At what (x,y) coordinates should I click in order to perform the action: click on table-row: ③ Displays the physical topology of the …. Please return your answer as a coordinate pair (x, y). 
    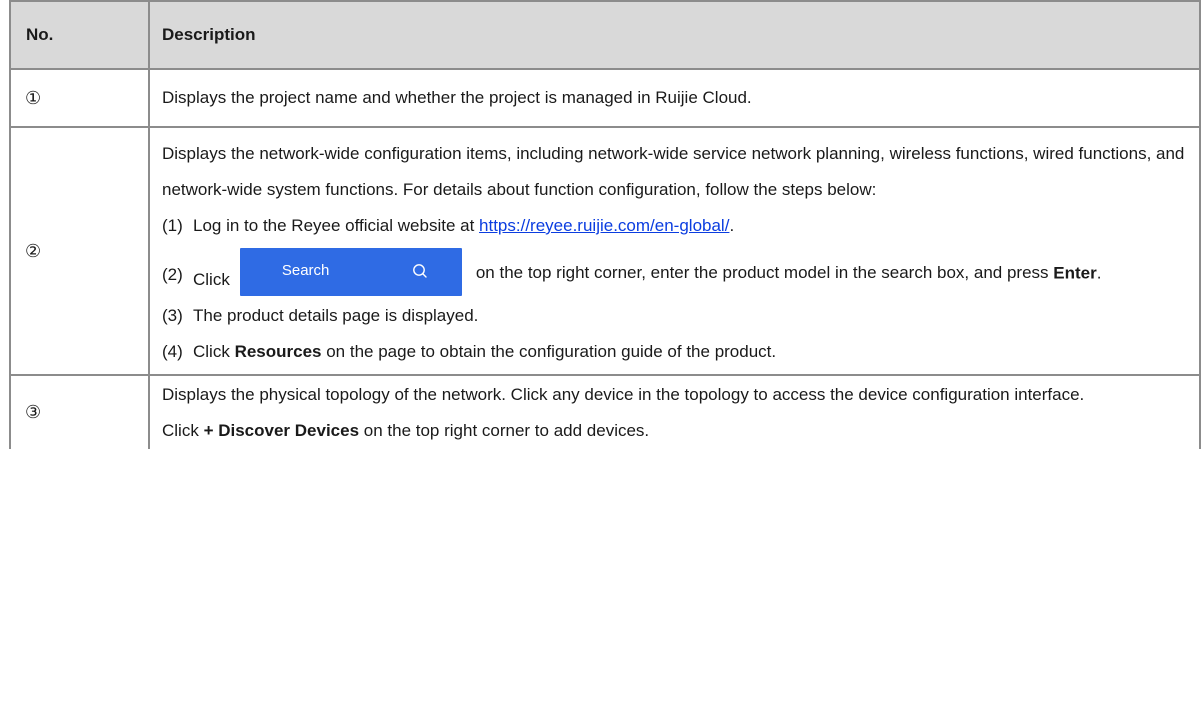
    Looking at the image, I should click on (605, 411).